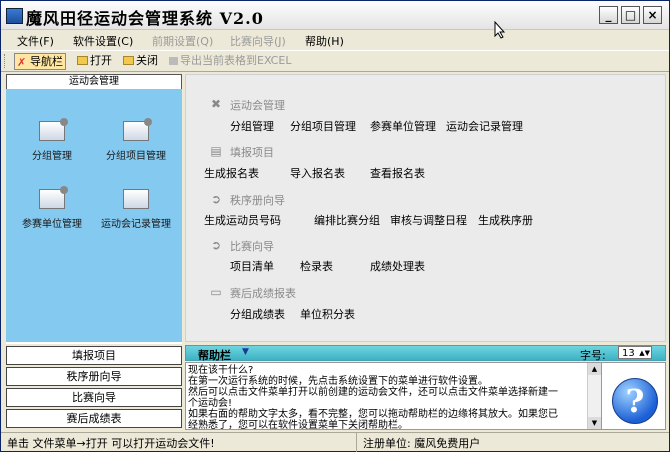  I want to click on export-icon, so click(173, 61).